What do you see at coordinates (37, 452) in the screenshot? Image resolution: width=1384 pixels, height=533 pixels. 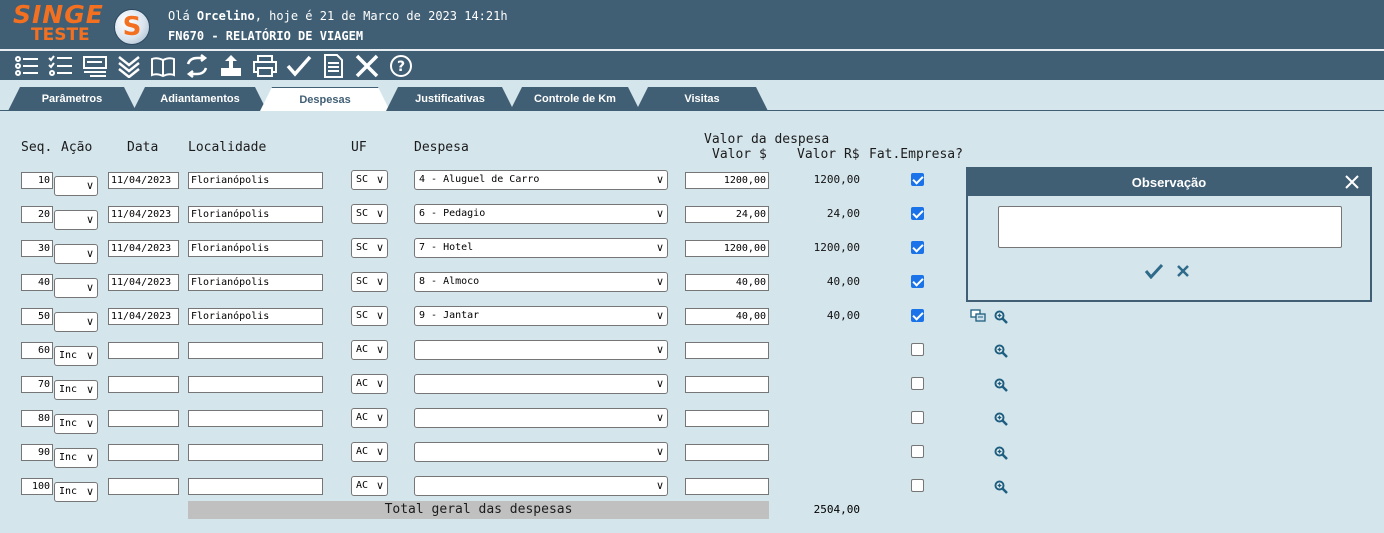 I see `seq-field: 90` at bounding box center [37, 452].